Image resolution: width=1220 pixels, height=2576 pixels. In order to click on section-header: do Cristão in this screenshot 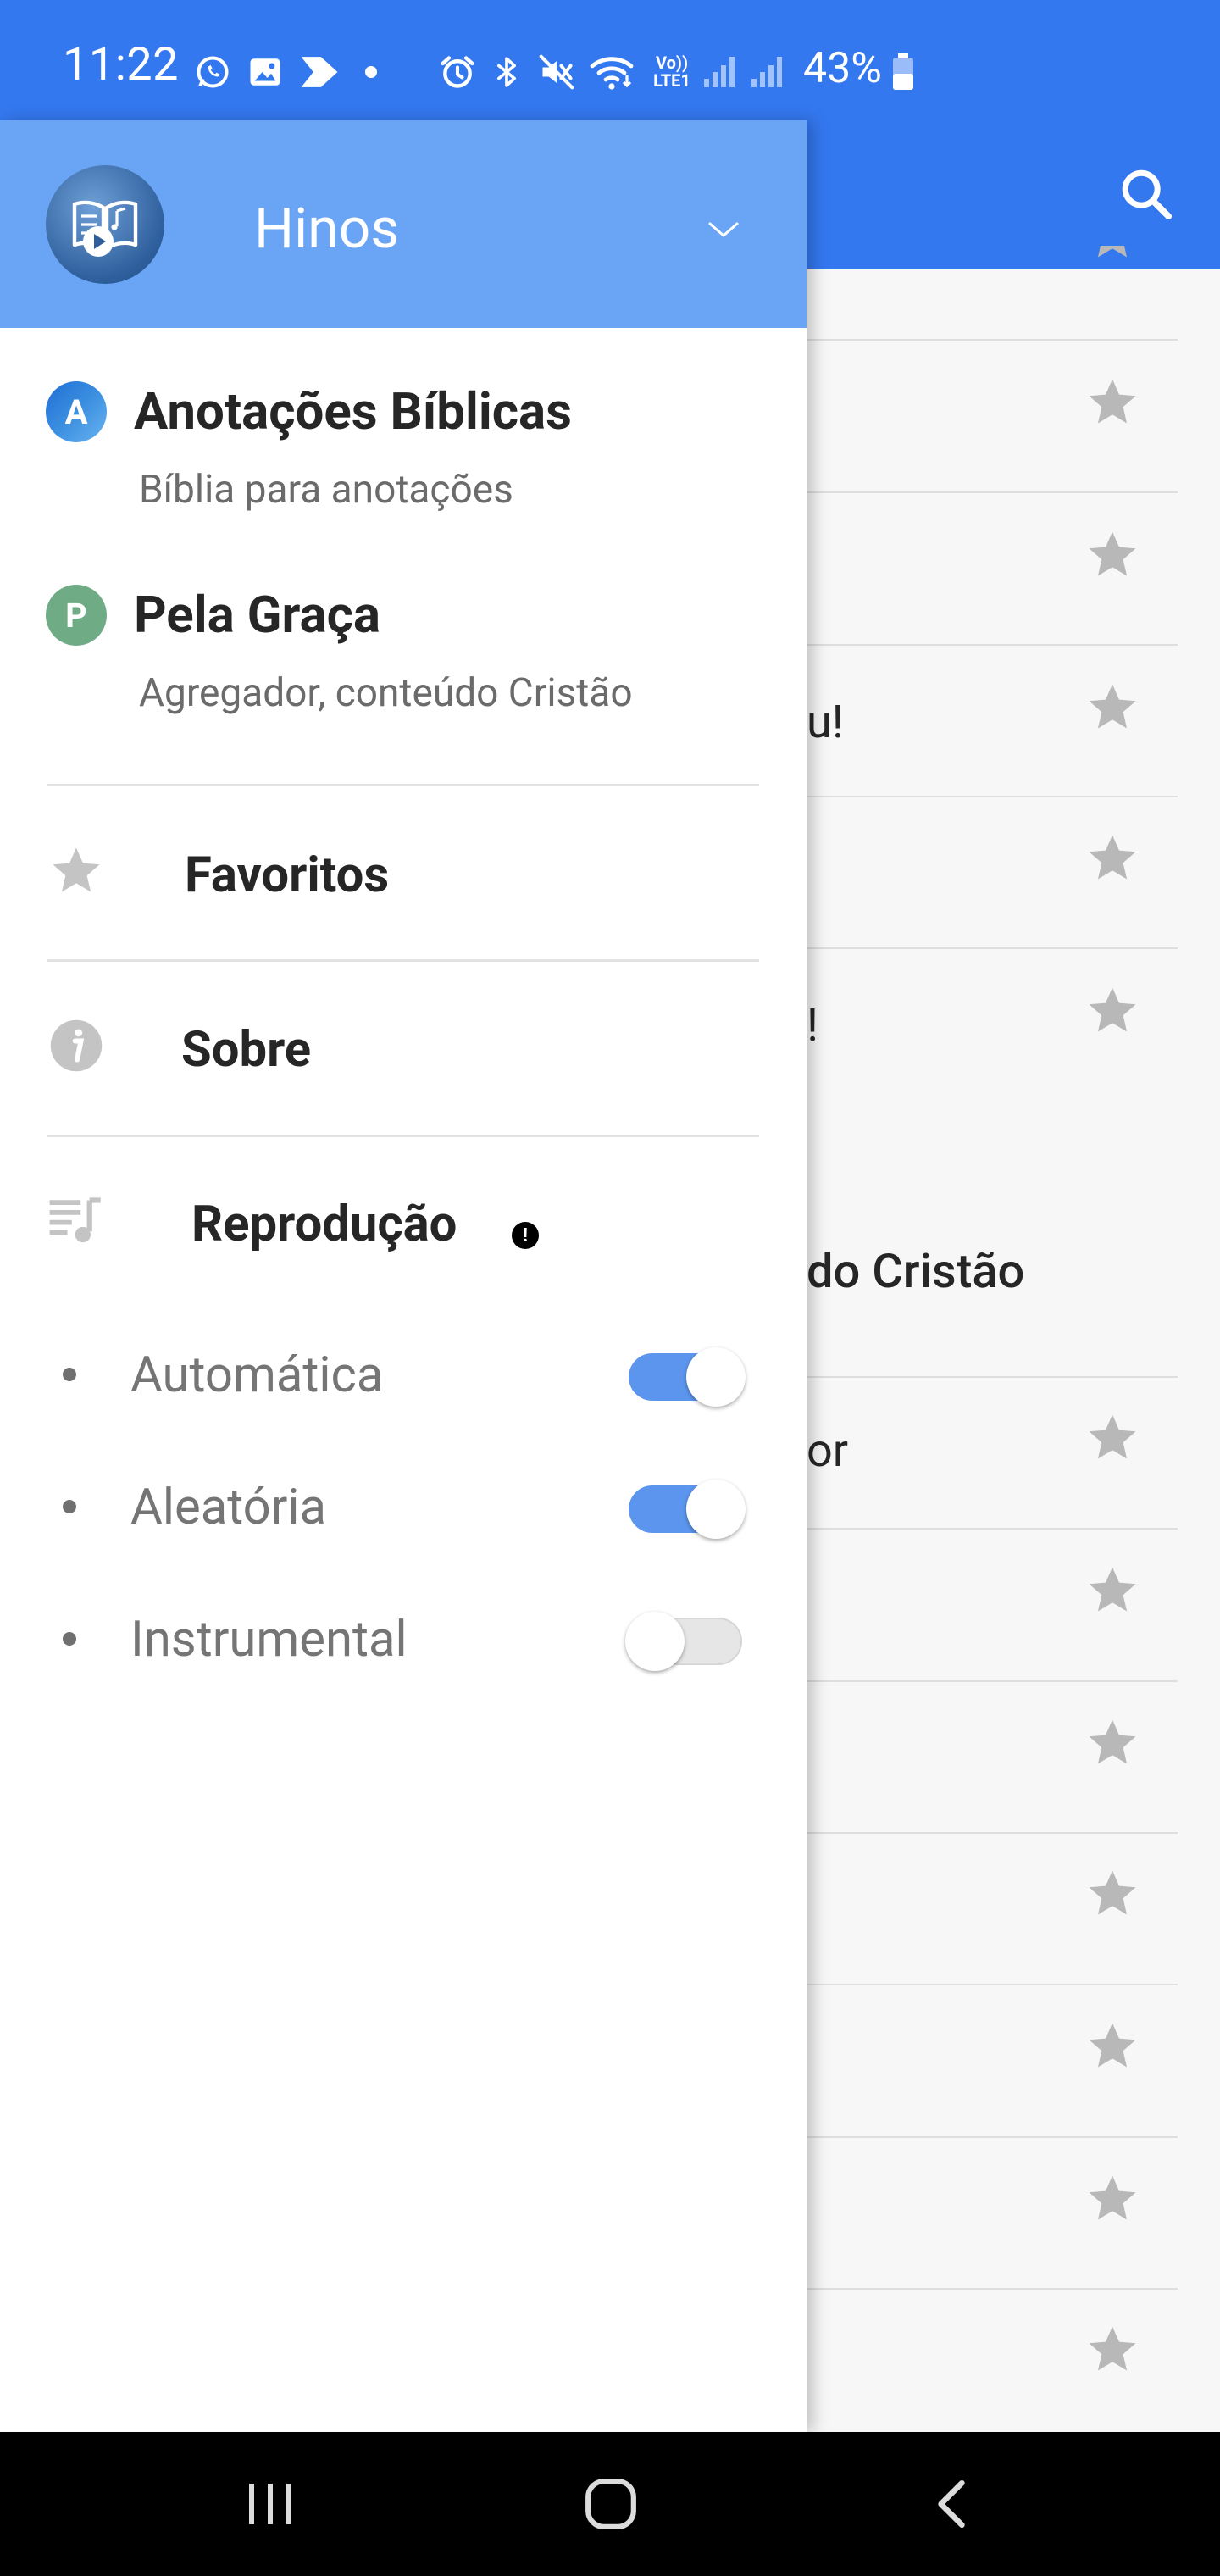, I will do `click(916, 1271)`.